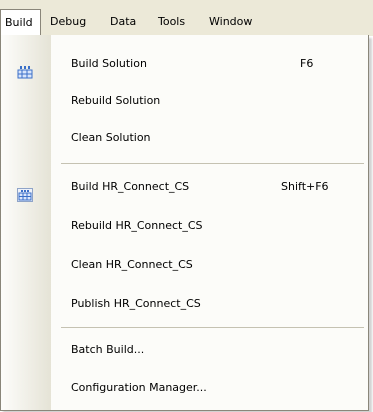 The height and width of the screenshot is (412, 373). Describe the element at coordinates (129, 22) in the screenshot. I see `menu-data: Data` at that location.